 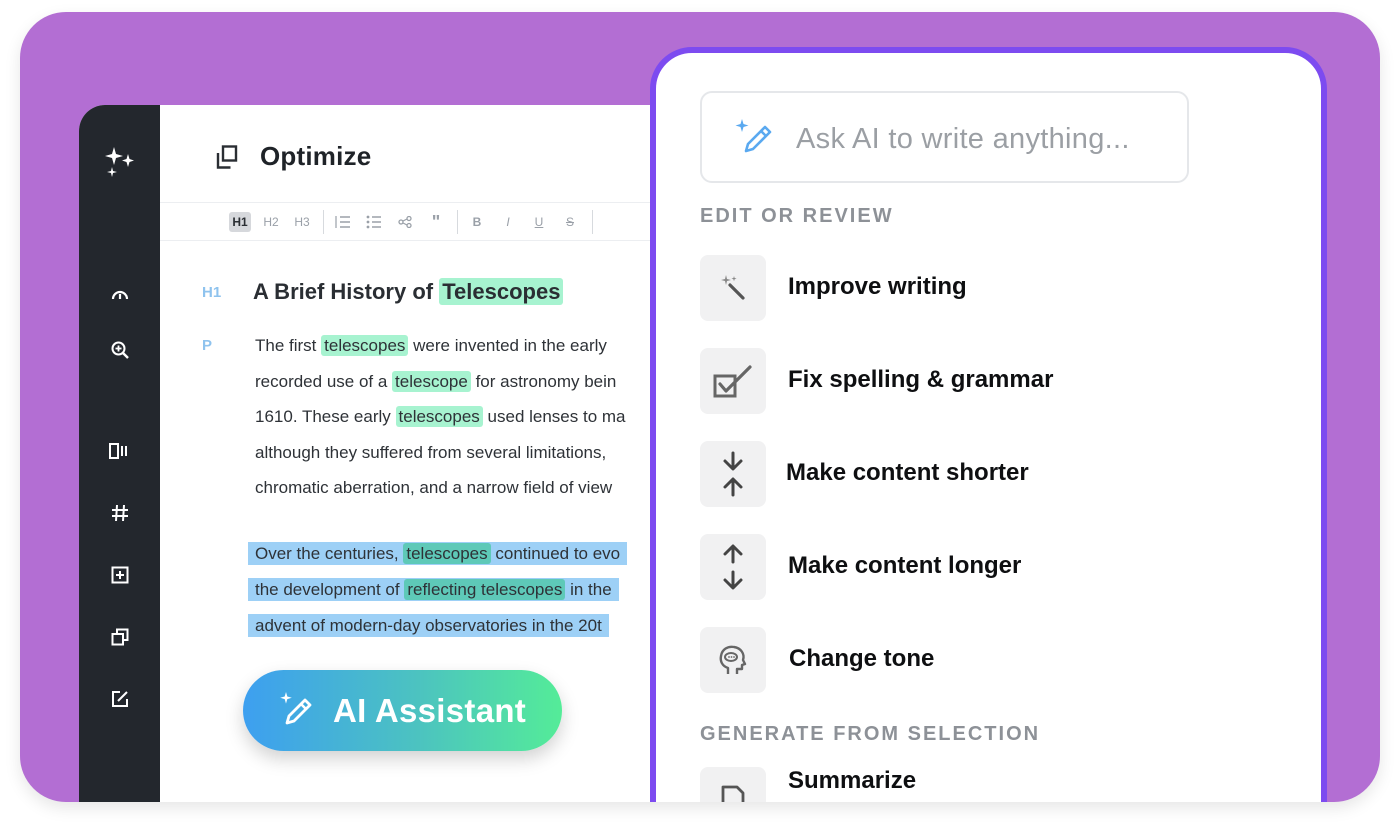 What do you see at coordinates (120, 451) in the screenshot?
I see `columns-icon` at bounding box center [120, 451].